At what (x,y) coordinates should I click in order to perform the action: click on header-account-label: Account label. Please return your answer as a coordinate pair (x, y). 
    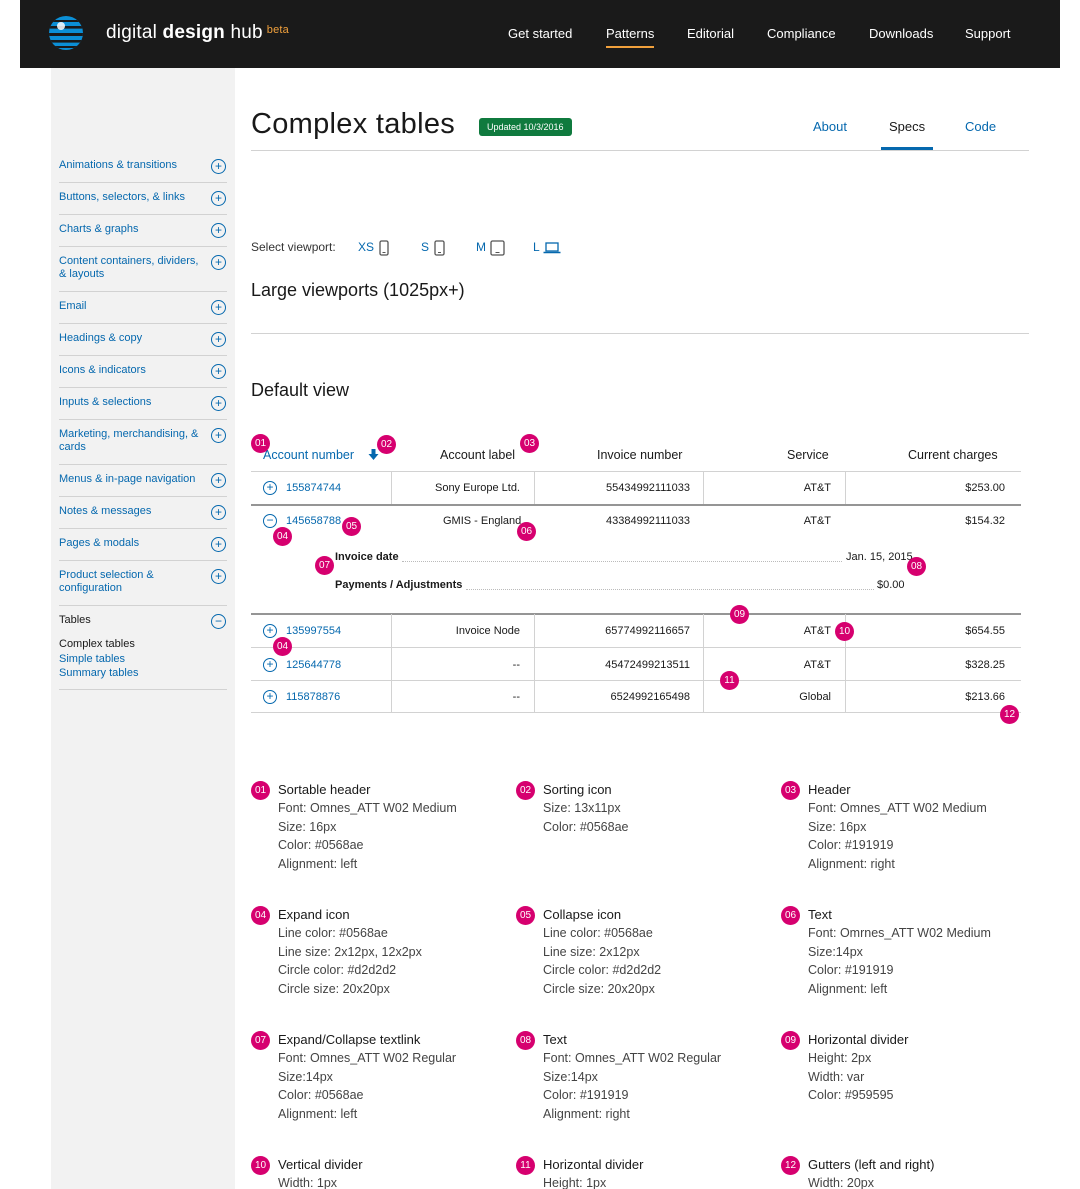
    Looking at the image, I should click on (478, 455).